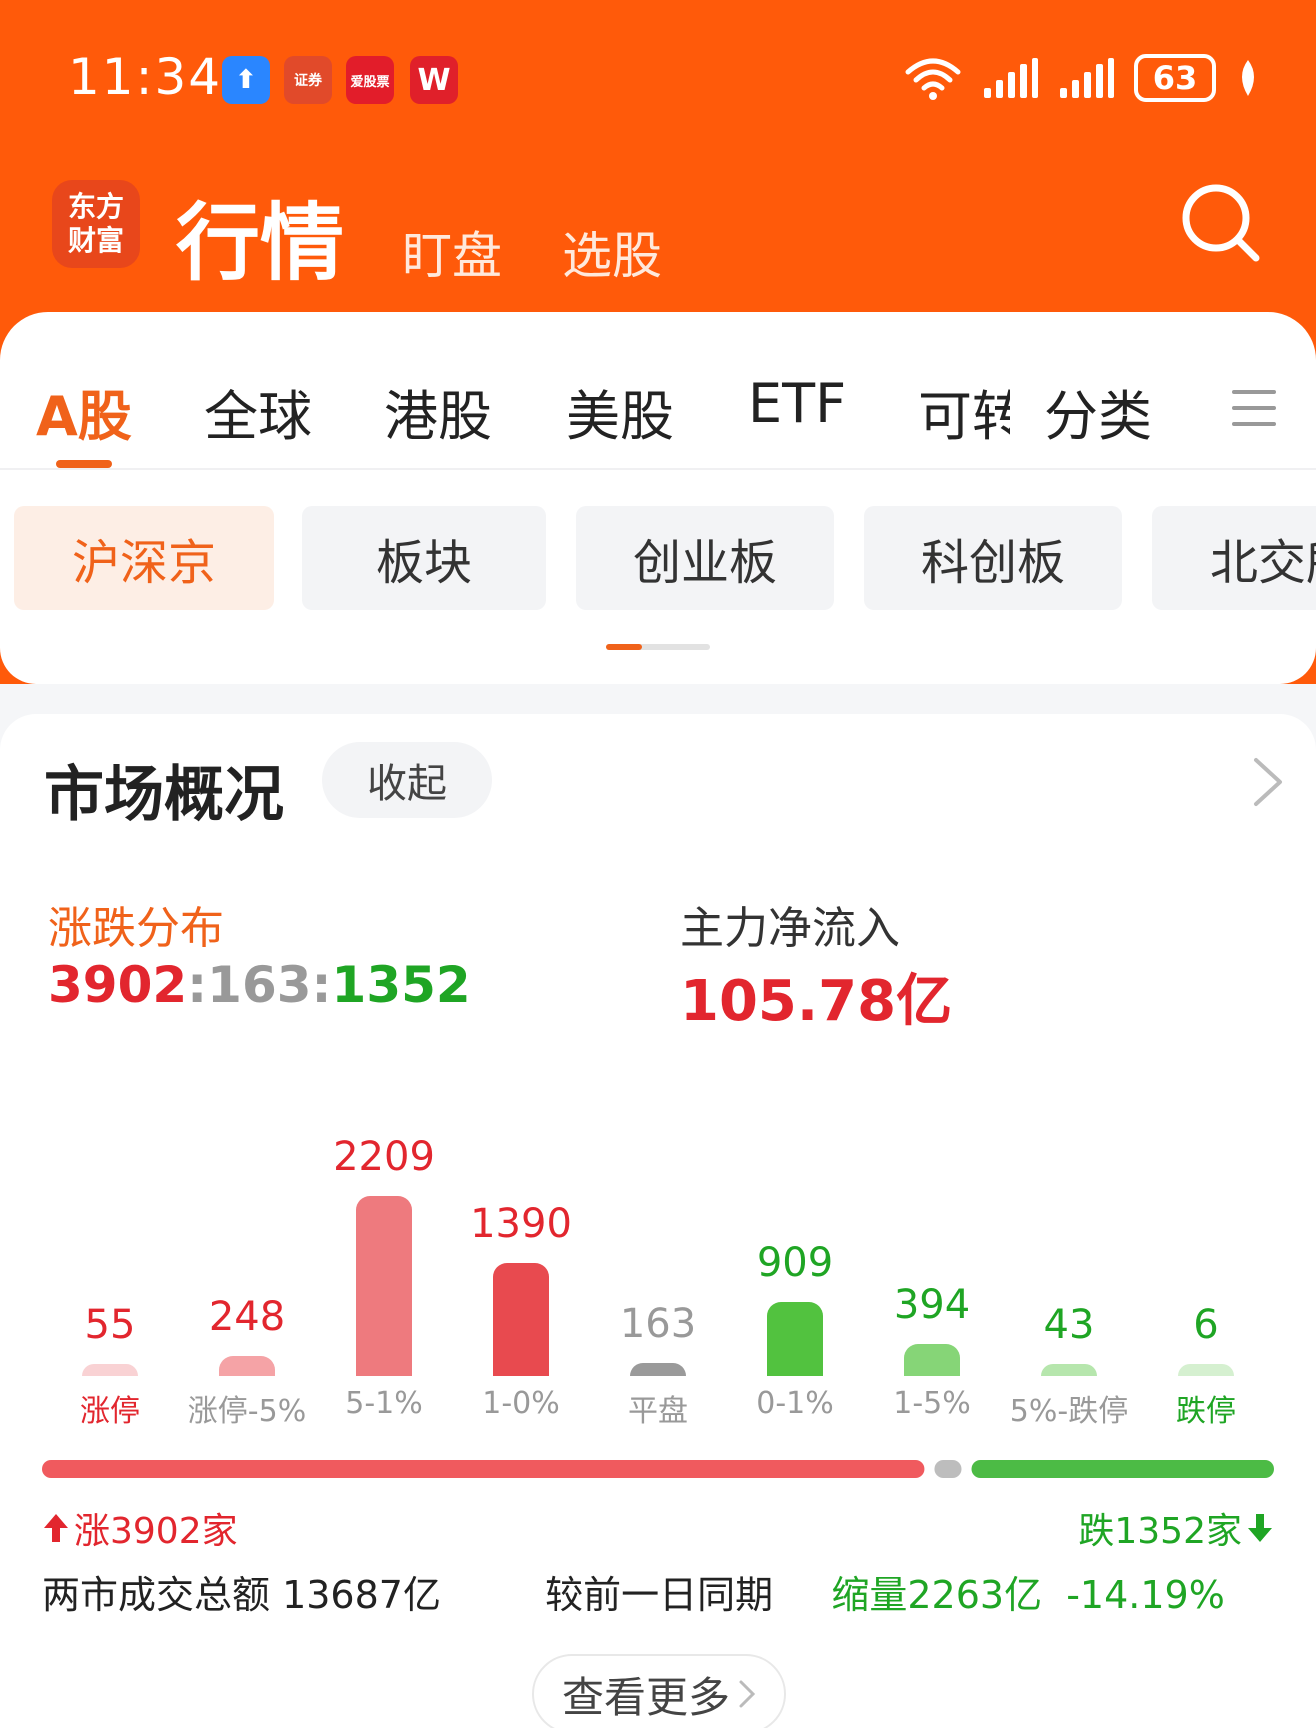 The width and height of the screenshot is (1316, 1728). I want to click on chip-sector: 板块, so click(424, 558).